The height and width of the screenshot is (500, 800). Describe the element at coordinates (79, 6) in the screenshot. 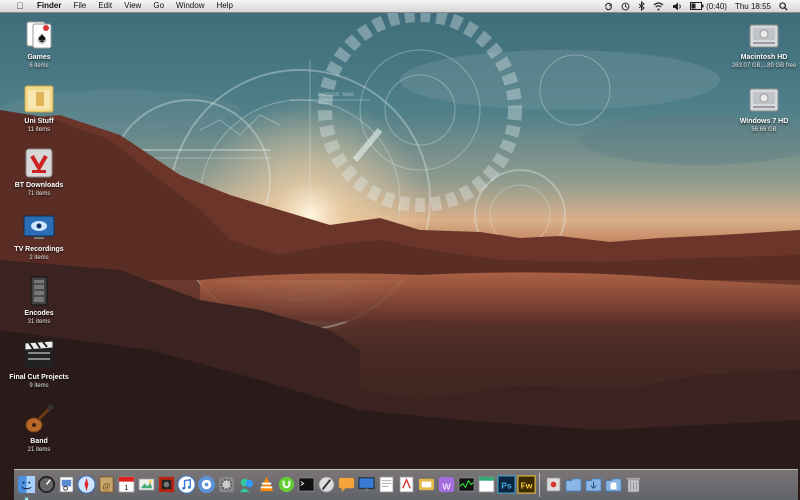

I see `menu-file: File` at that location.